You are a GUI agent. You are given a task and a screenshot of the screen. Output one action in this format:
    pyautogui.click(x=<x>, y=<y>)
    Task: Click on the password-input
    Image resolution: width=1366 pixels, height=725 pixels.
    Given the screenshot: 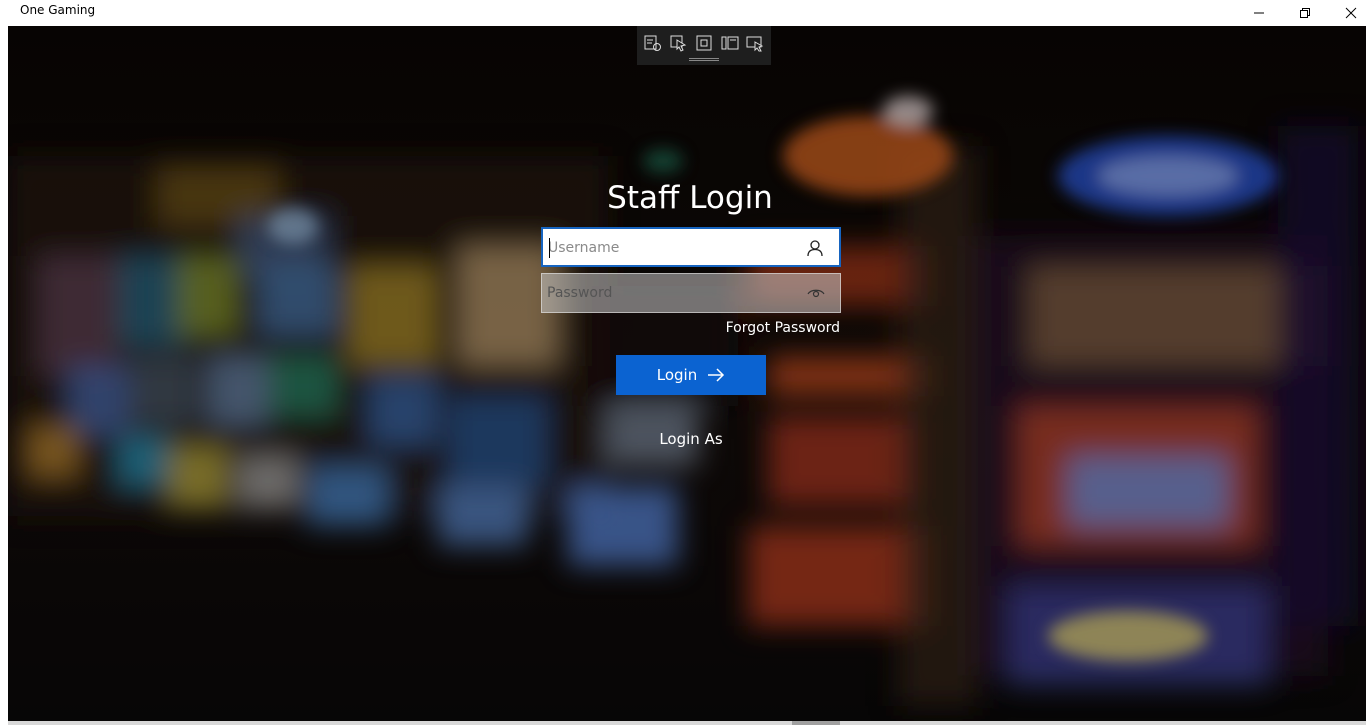 What is the action you would take?
    pyautogui.click(x=672, y=293)
    